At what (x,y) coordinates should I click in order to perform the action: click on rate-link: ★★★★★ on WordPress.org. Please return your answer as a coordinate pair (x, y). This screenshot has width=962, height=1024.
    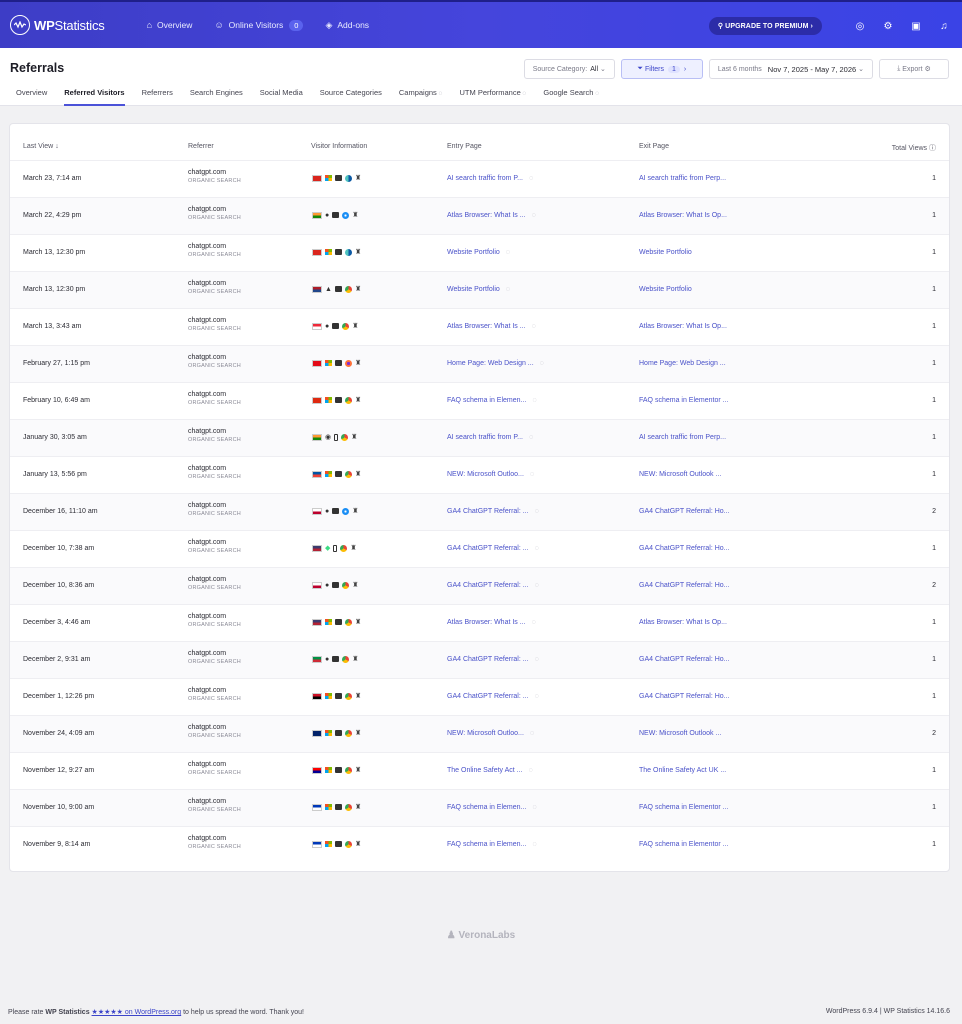
    Looking at the image, I should click on (137, 1012).